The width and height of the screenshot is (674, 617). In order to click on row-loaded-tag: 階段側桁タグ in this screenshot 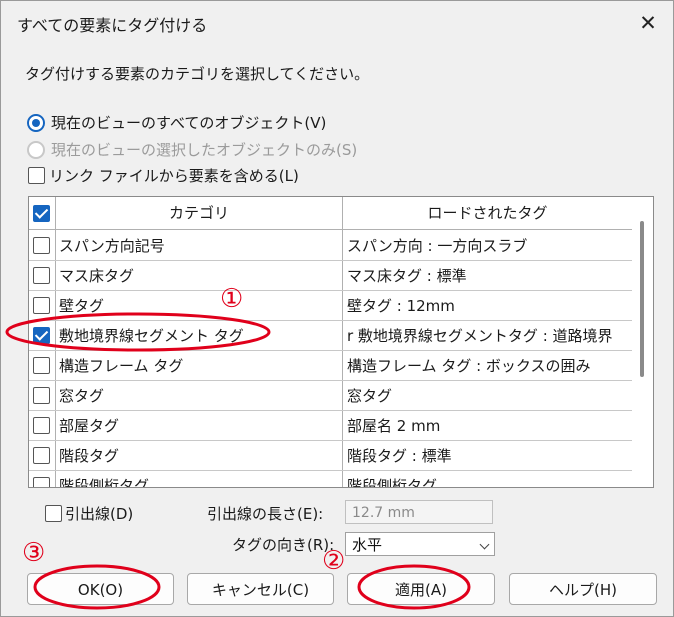, I will do `click(392, 481)`.